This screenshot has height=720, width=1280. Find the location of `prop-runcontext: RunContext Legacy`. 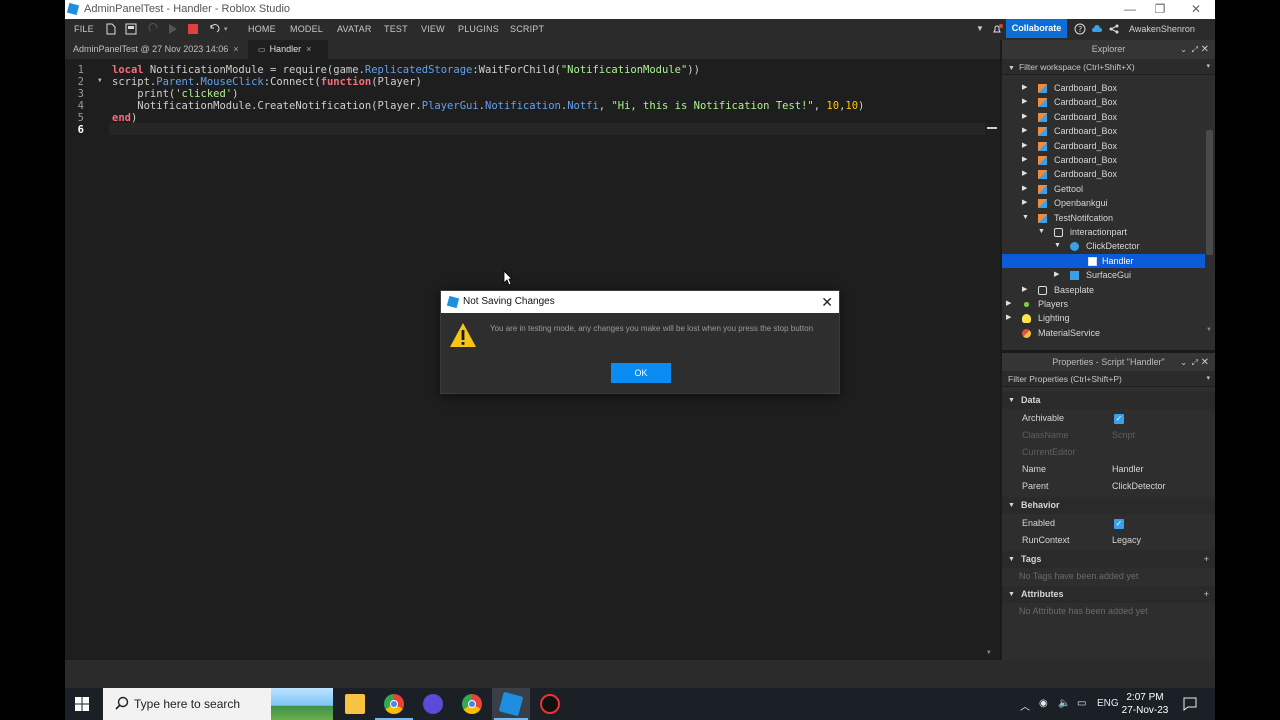

prop-runcontext: RunContext Legacy is located at coordinates (1108, 540).